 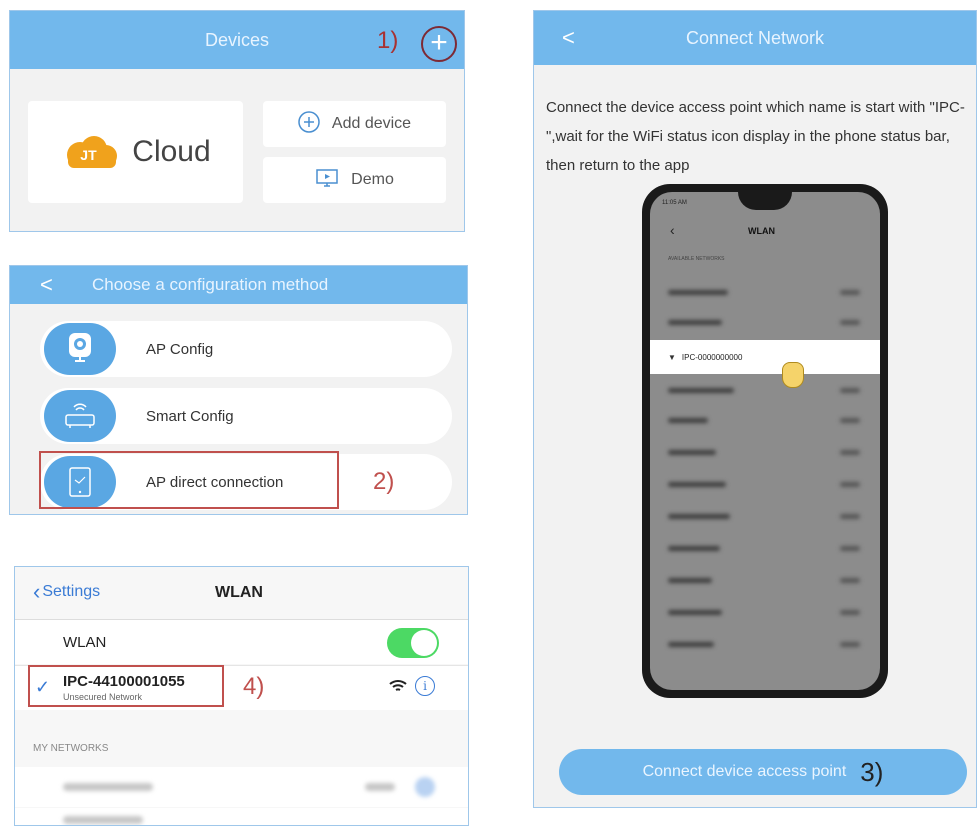 I want to click on router-icon, so click(x=80, y=416).